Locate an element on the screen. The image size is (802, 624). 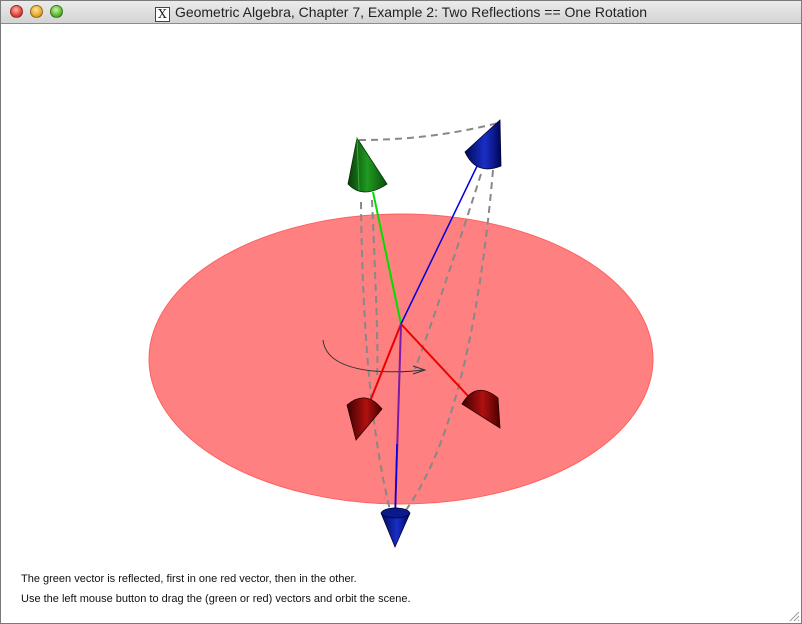
x11-icon: X is located at coordinates (162, 14).